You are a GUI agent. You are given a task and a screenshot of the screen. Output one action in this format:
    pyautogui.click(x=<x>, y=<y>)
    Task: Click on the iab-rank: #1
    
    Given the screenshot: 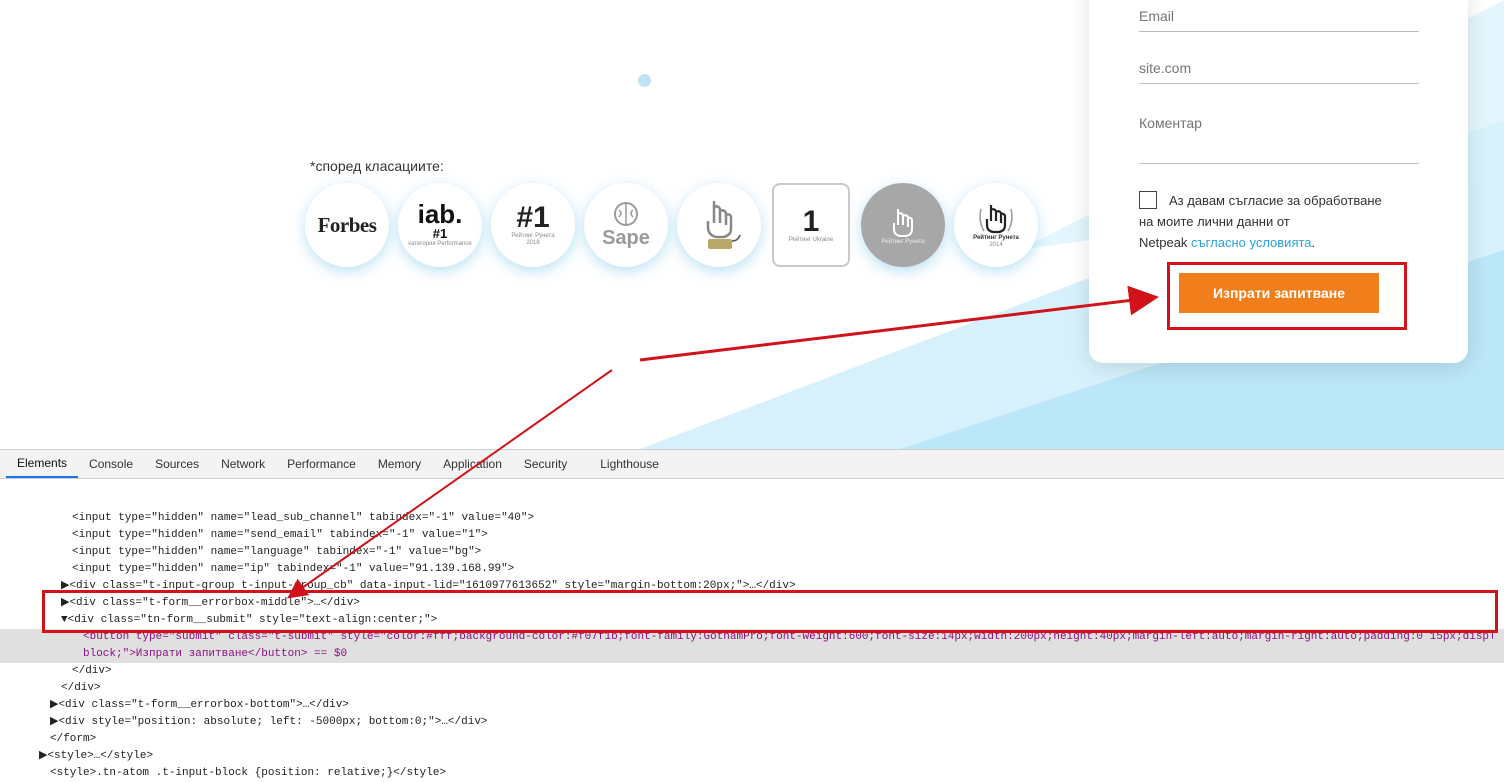 What is the action you would take?
    pyautogui.click(x=440, y=233)
    